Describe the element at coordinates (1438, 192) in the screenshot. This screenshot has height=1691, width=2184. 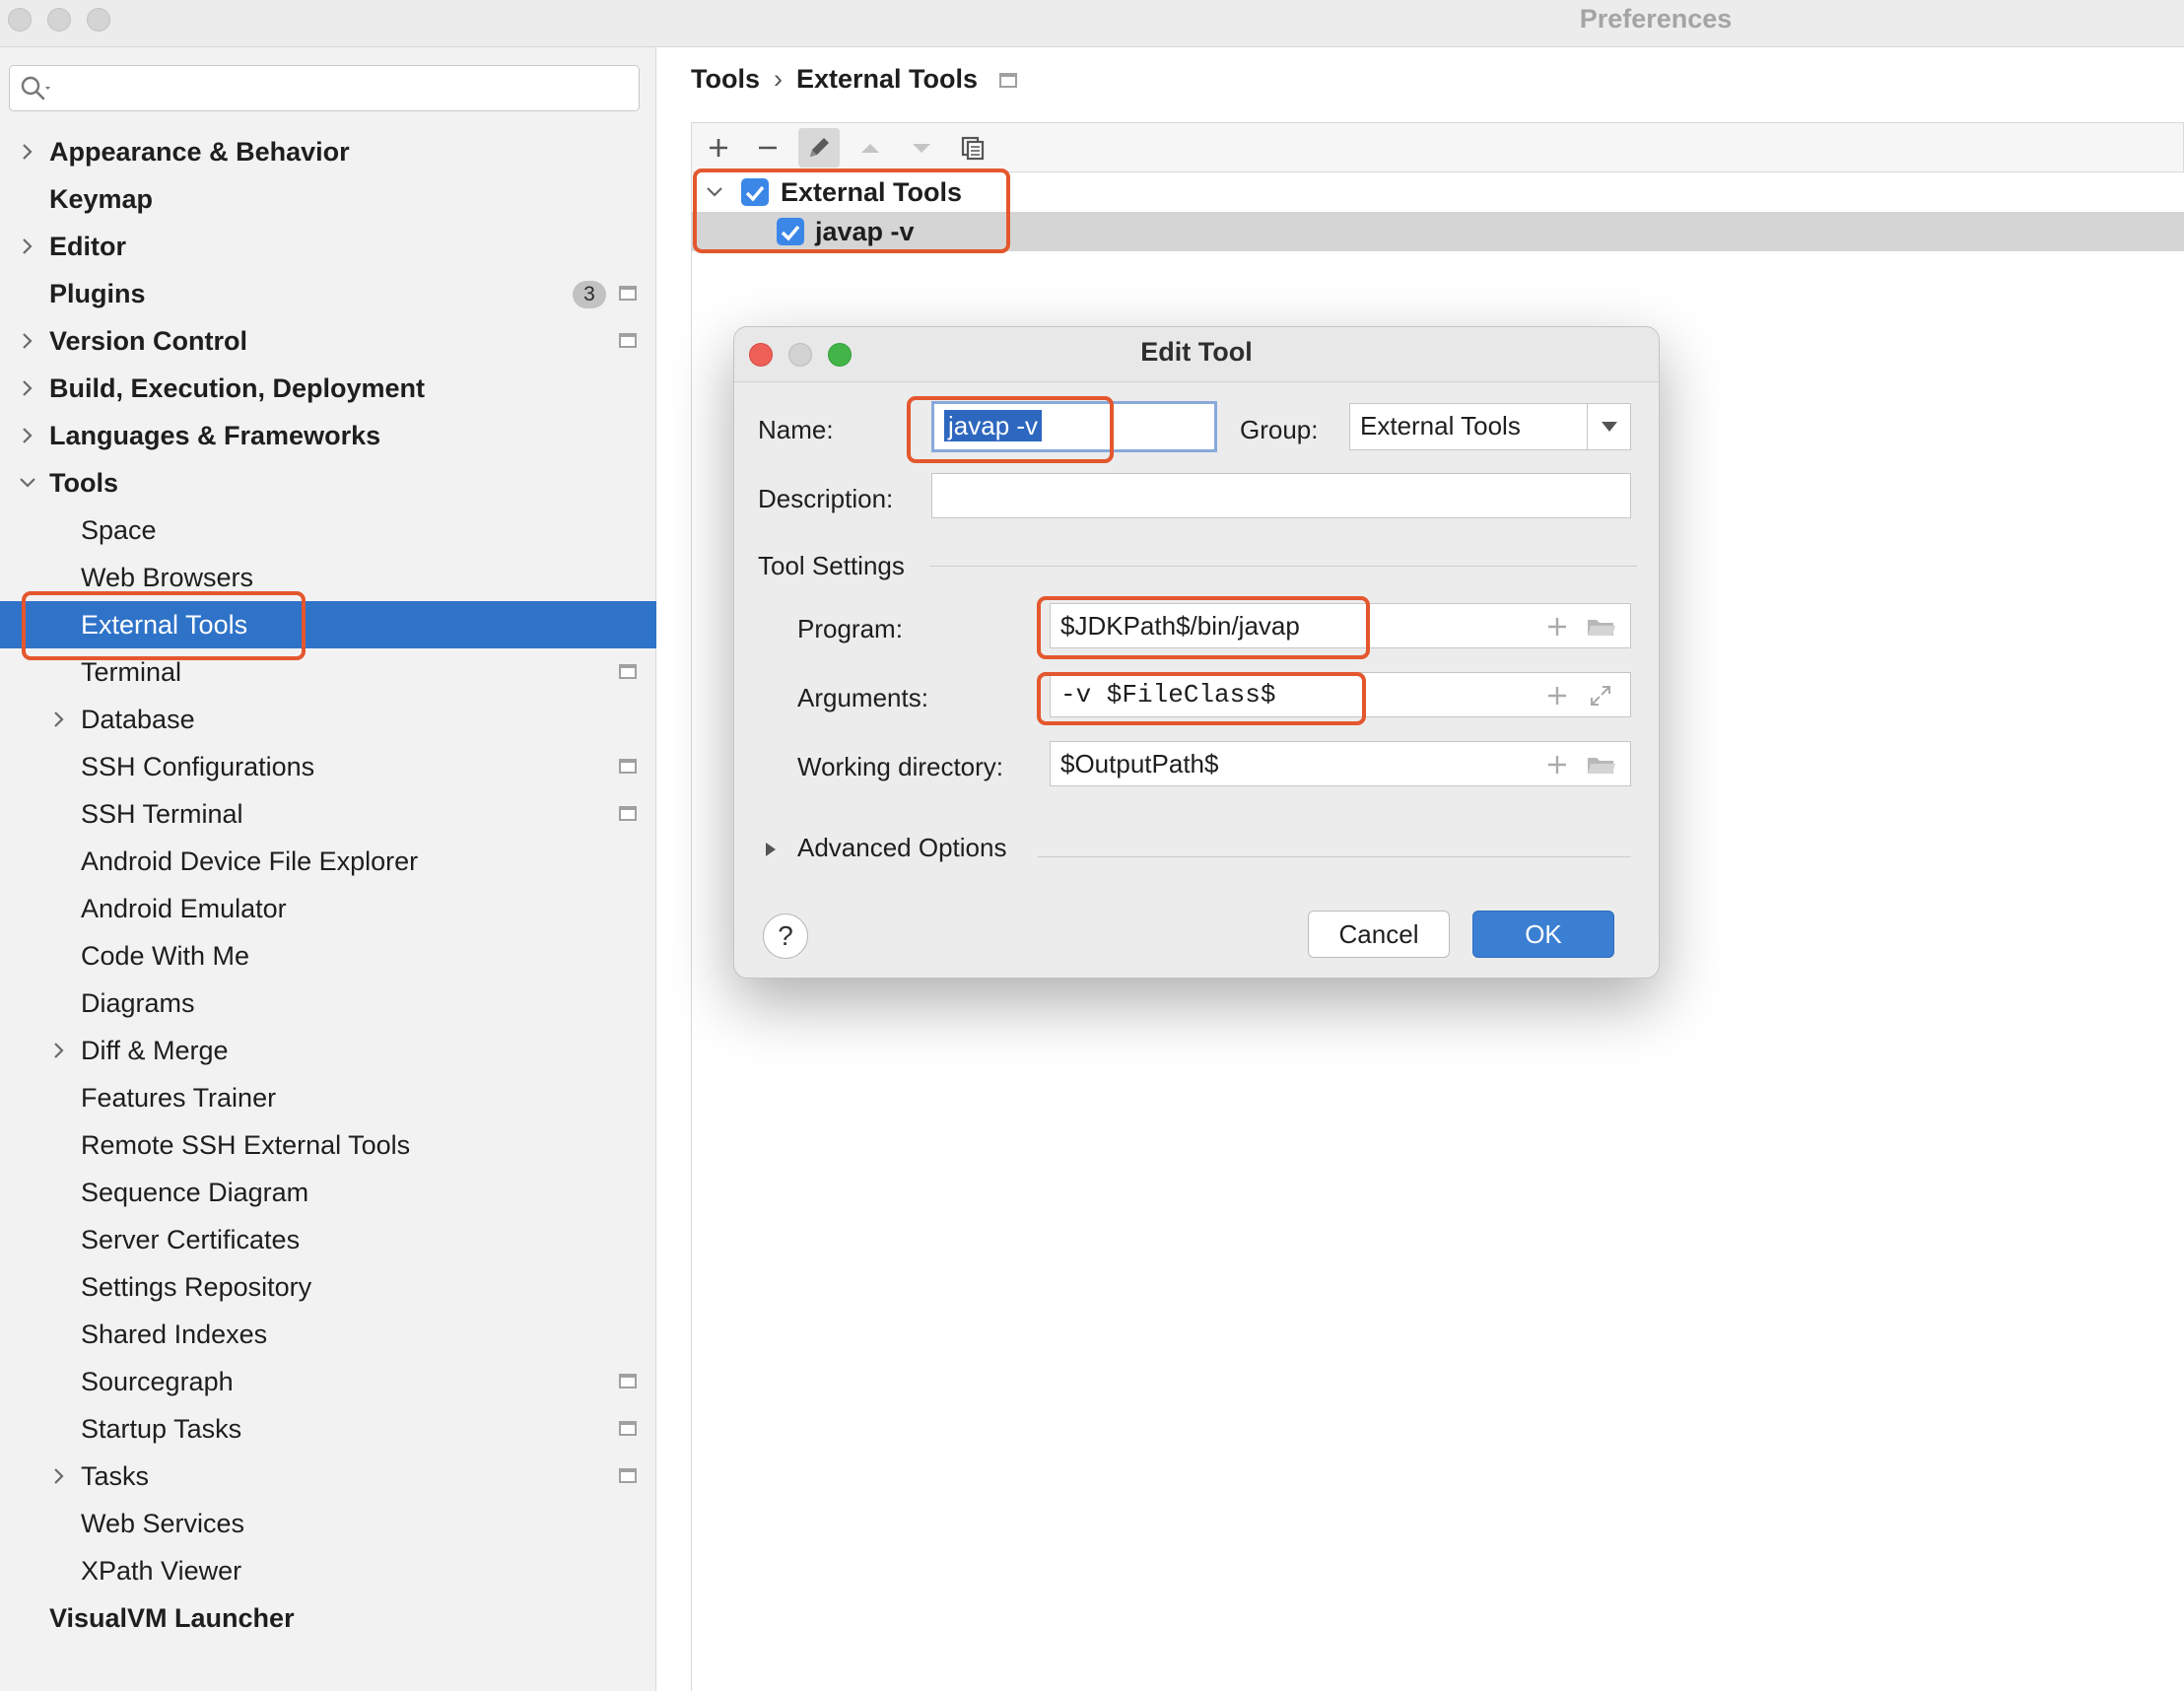
I see `tree-group-row: External Tools` at that location.